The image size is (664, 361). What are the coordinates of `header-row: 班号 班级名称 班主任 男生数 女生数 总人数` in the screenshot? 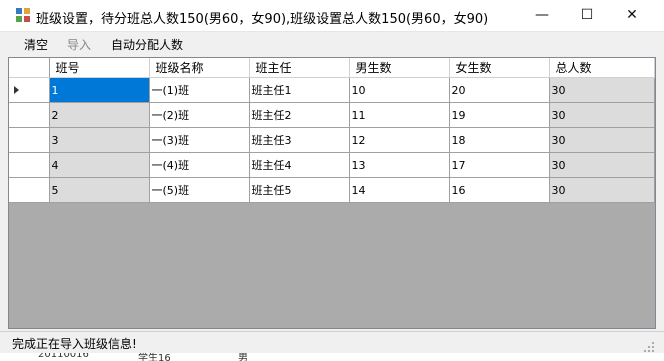 It's located at (332, 68).